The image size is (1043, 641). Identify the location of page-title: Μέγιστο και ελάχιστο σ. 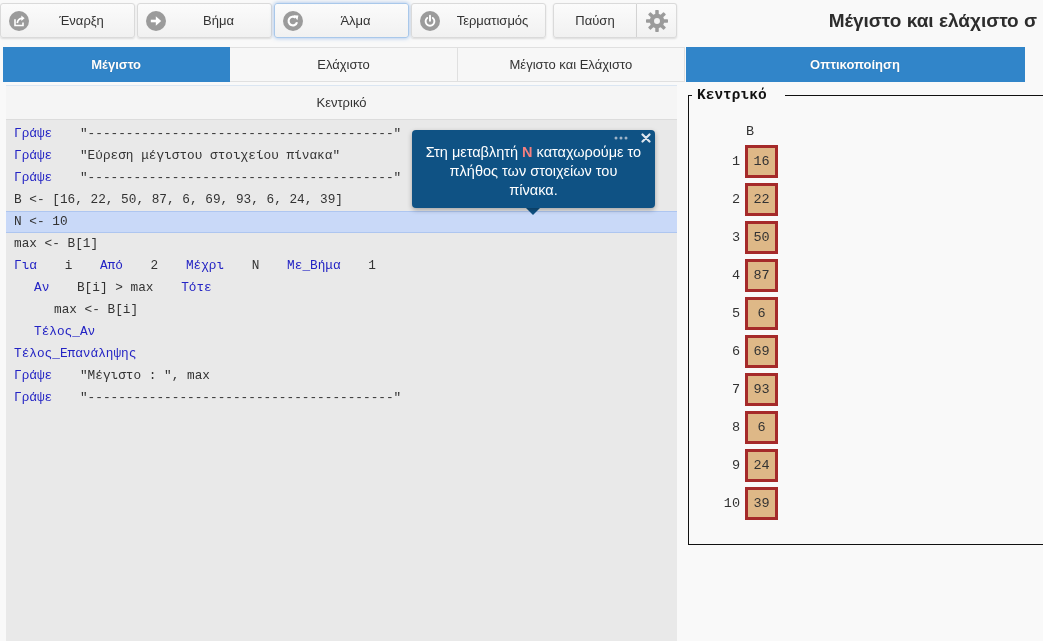
(933, 21).